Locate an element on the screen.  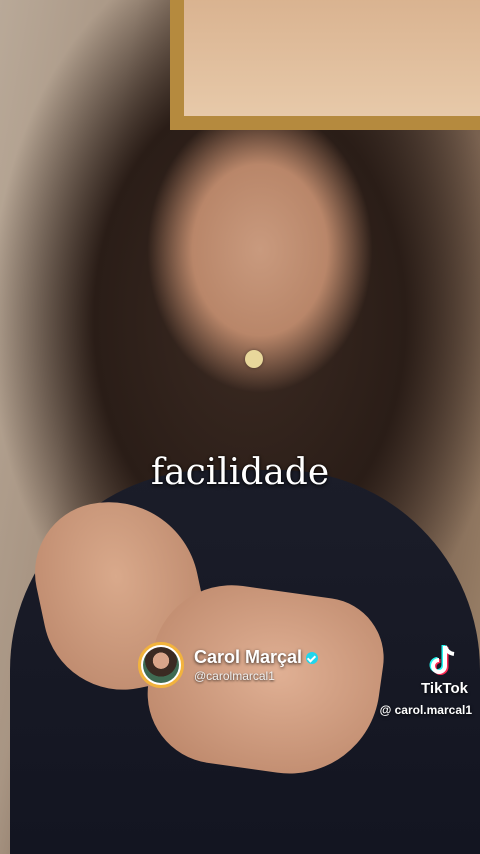
tiktok-watermark: TikTok @ carol.marcal1 is located at coordinates (426, 680).